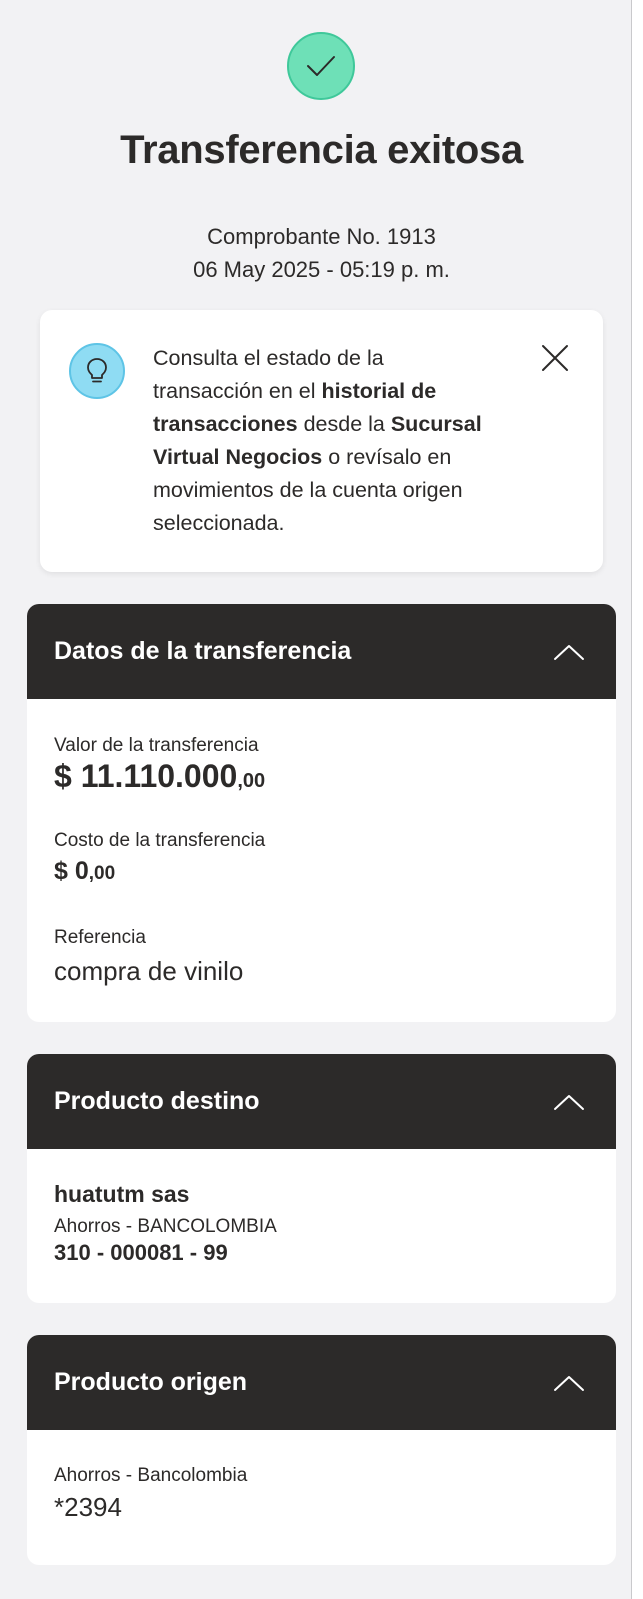  I want to click on destination-name: huatutm sas, so click(122, 1194).